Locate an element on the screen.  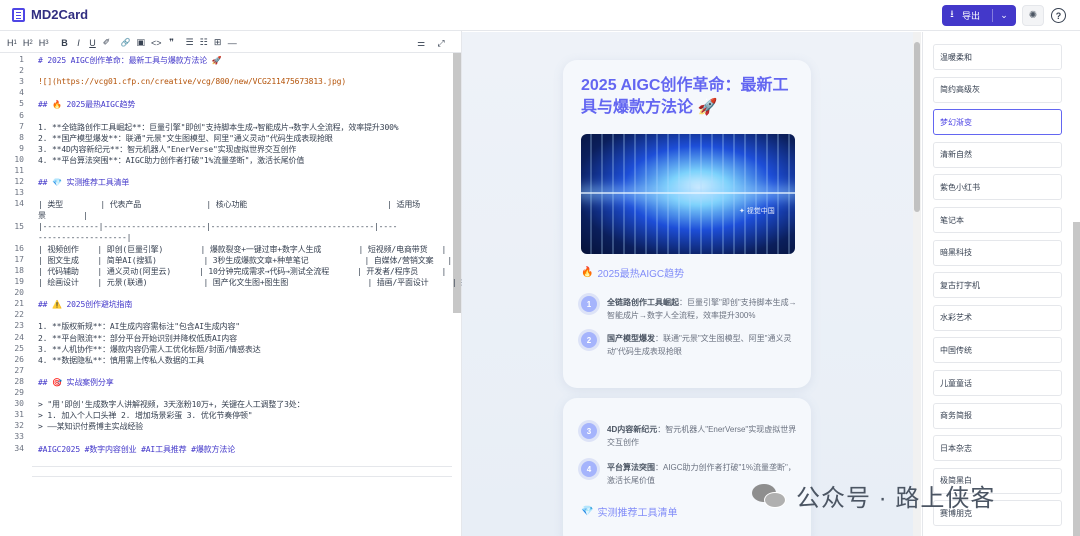
line-number: 10 is located at coordinates (19, 159).